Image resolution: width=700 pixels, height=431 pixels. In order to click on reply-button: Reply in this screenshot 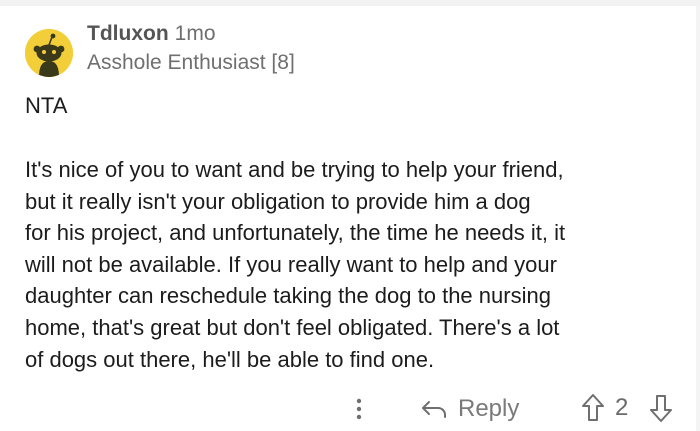, I will do `click(469, 409)`.